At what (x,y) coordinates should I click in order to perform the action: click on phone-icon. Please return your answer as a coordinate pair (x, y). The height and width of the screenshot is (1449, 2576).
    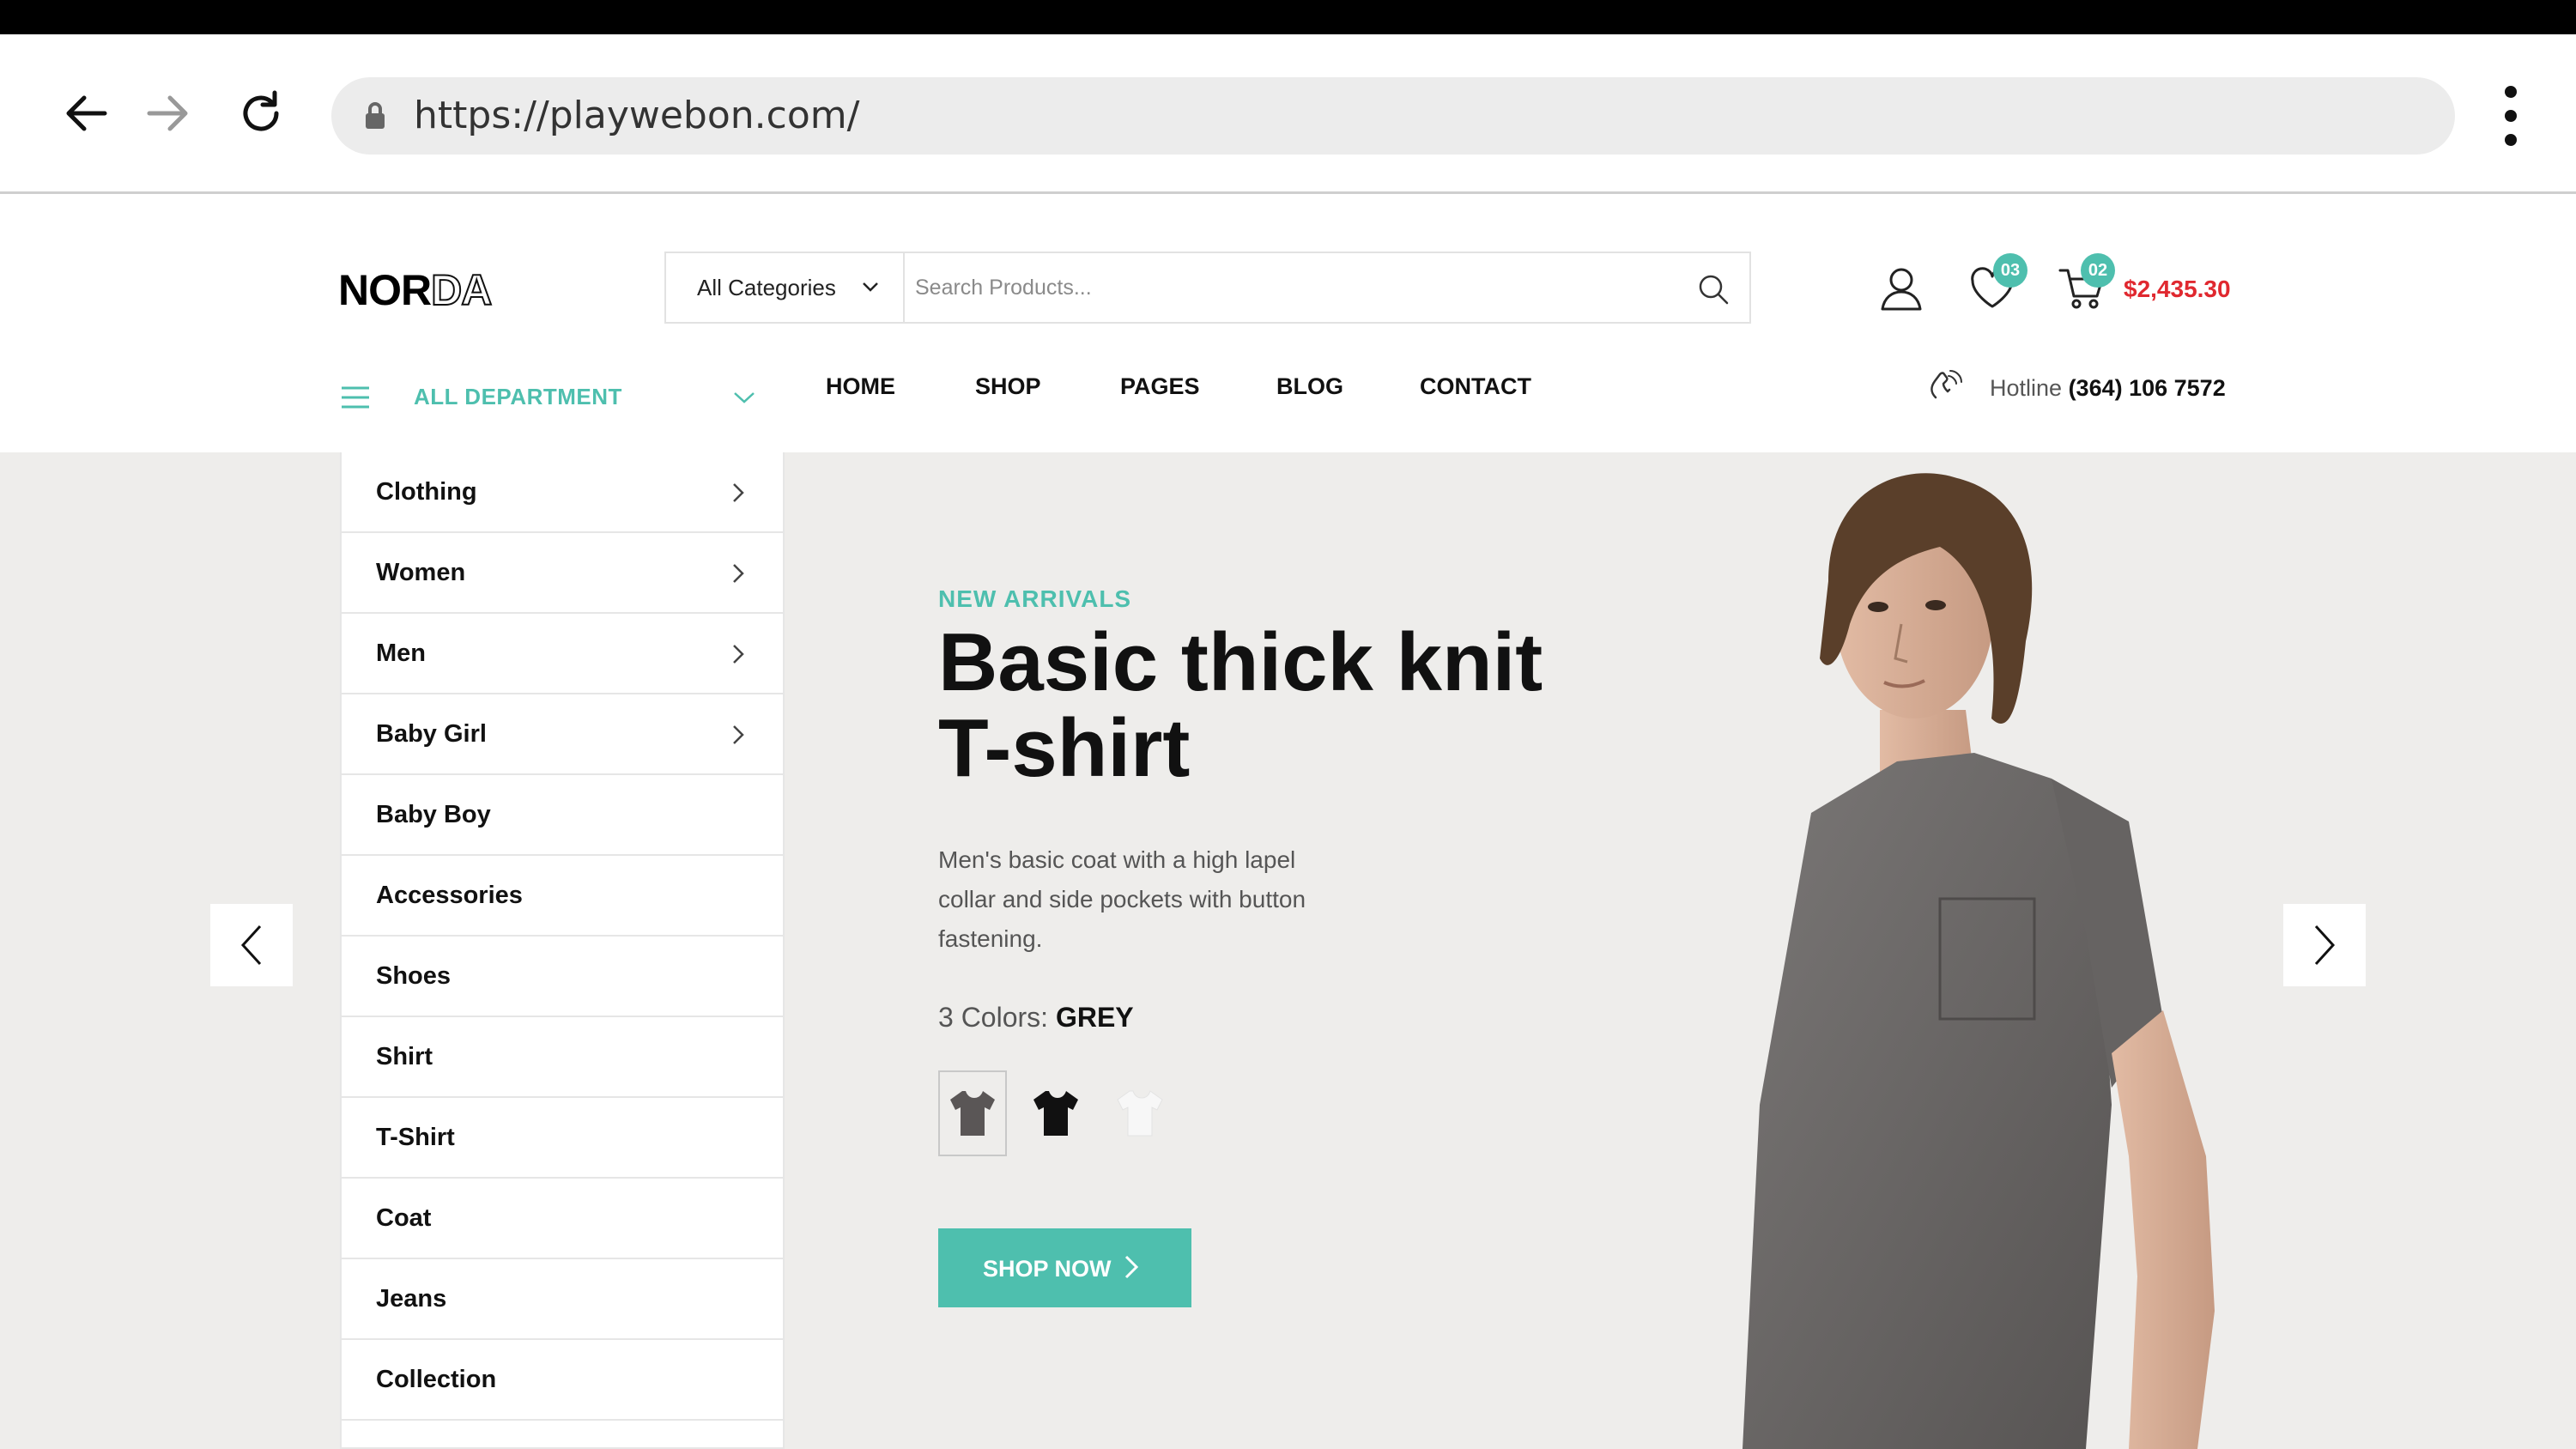
    Looking at the image, I should click on (1946, 384).